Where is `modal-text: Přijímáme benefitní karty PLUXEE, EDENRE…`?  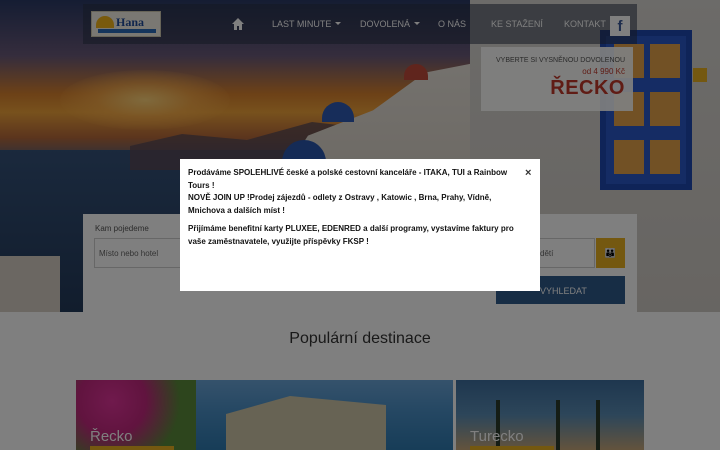
modal-text: Přijímáme benefitní karty PLUXEE, EDENRE… is located at coordinates (351, 235).